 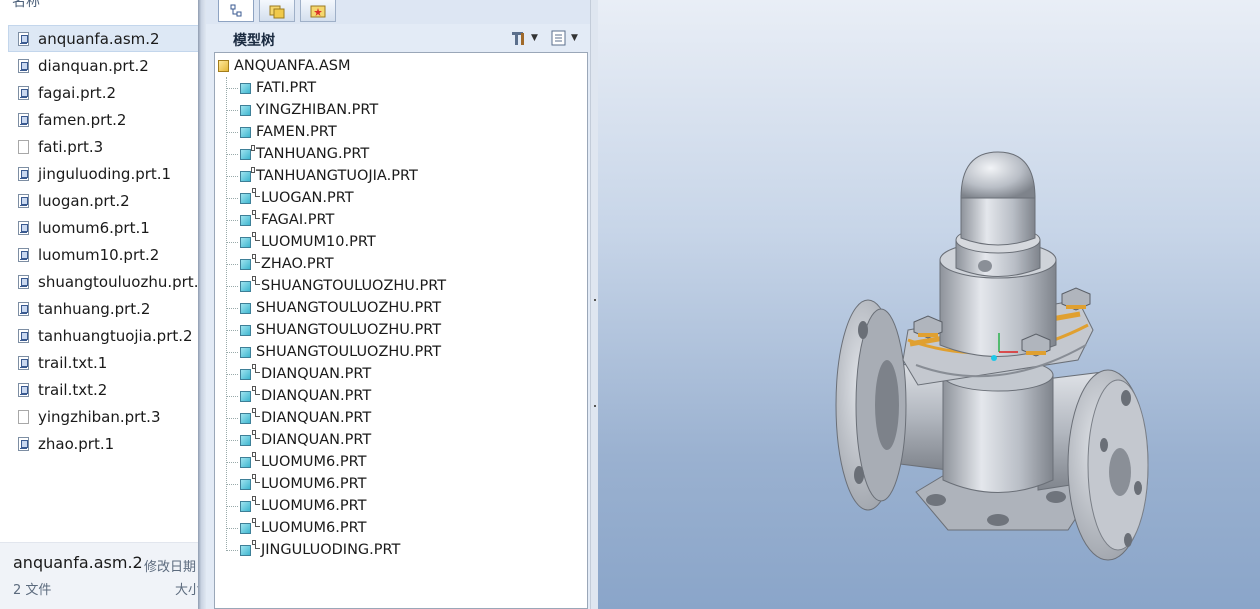 I want to click on show-options-icon, so click(x=558, y=38).